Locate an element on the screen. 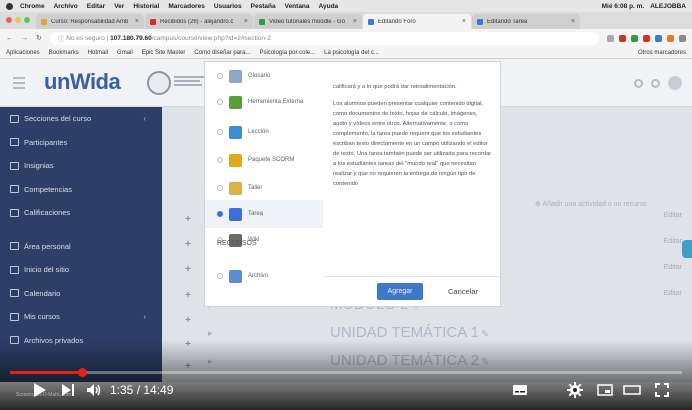 The width and height of the screenshot is (692, 410). sidebar-item: Participantes is located at coordinates (81, 143).